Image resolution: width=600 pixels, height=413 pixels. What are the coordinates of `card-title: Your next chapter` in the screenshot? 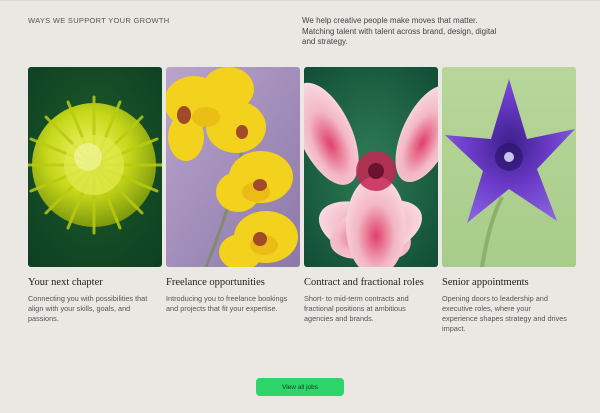 It's located at (65, 282).